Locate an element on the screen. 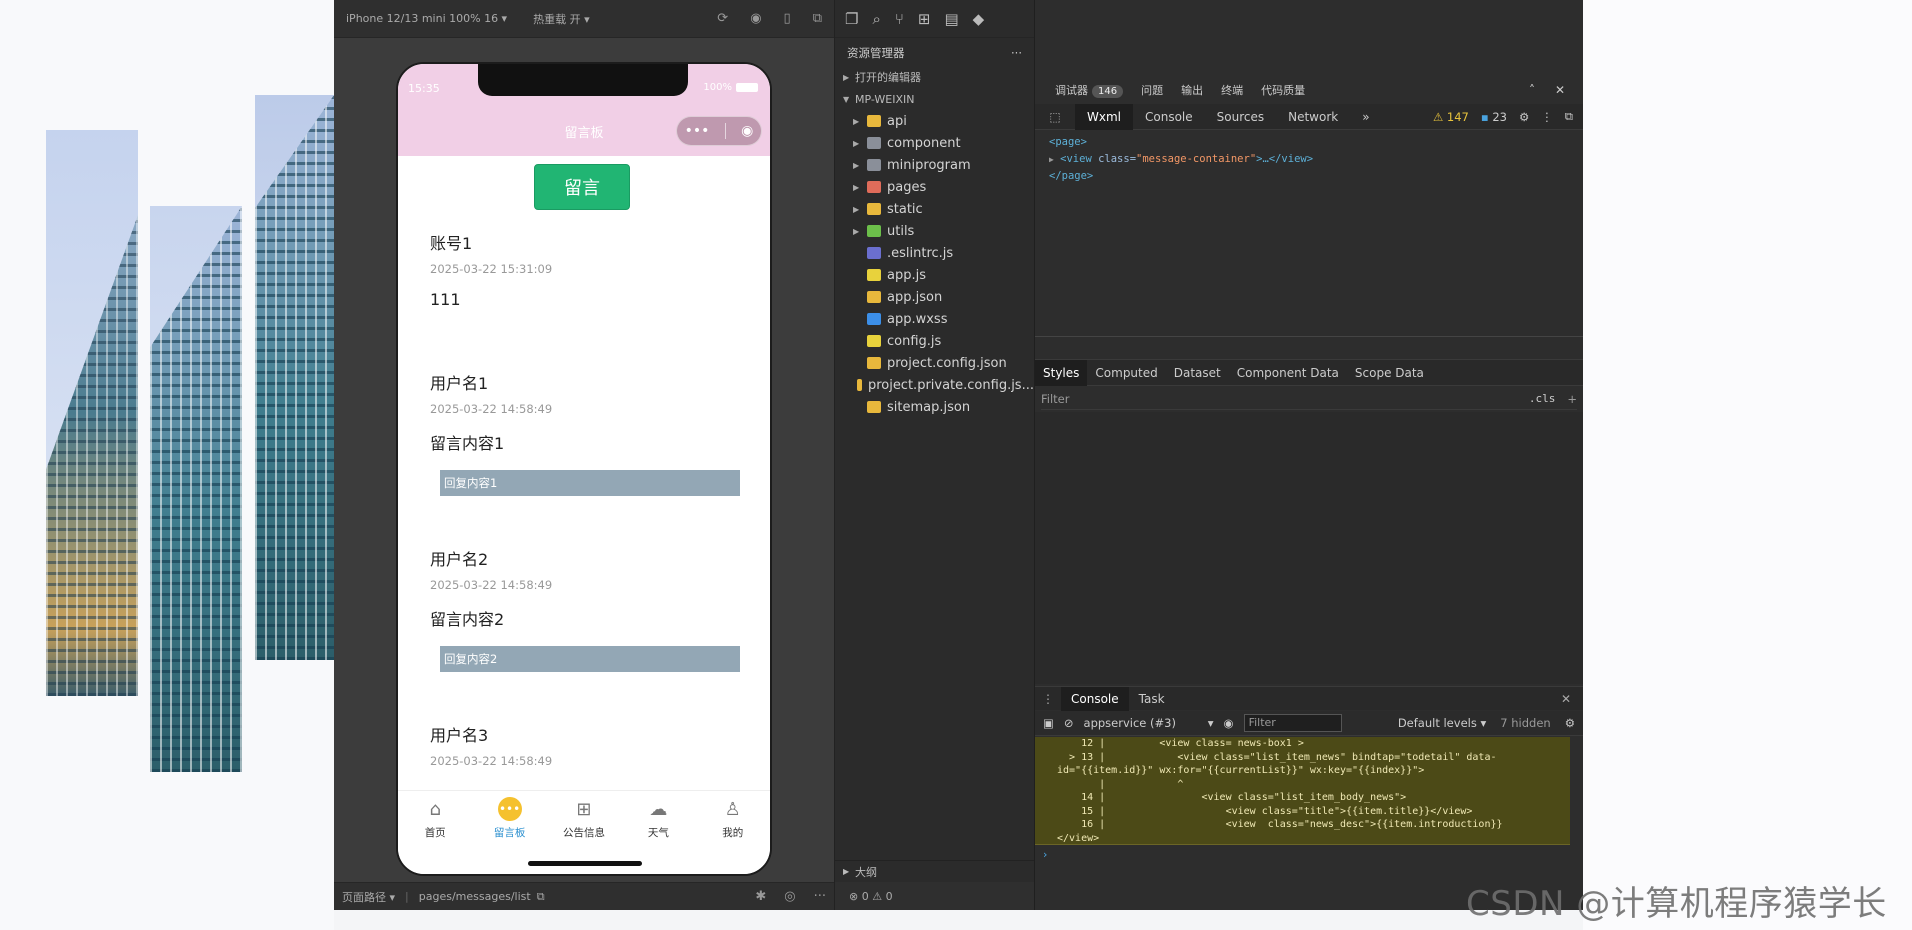  tree-item: app.json is located at coordinates (934, 297).